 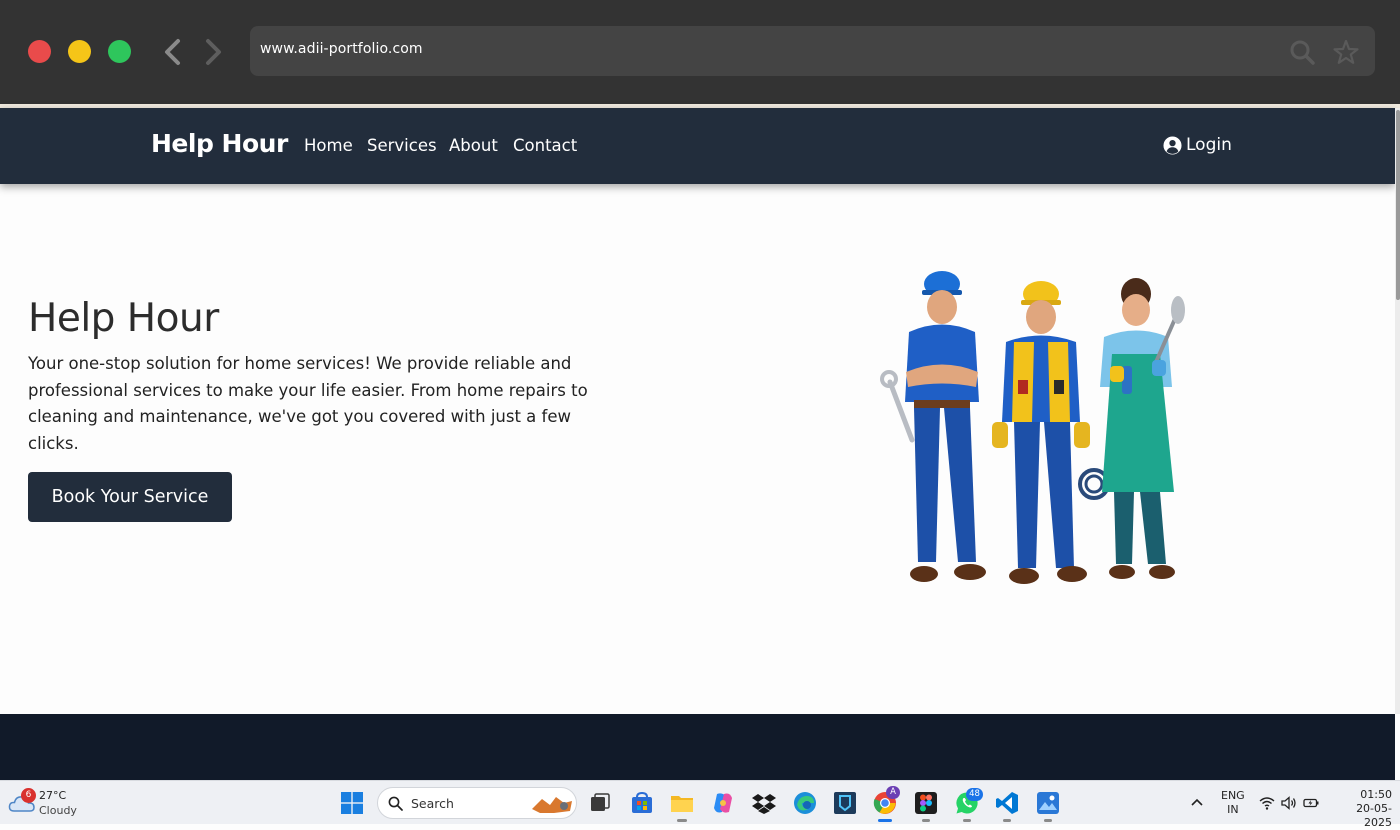 I want to click on vscode-icon, so click(x=1007, y=803).